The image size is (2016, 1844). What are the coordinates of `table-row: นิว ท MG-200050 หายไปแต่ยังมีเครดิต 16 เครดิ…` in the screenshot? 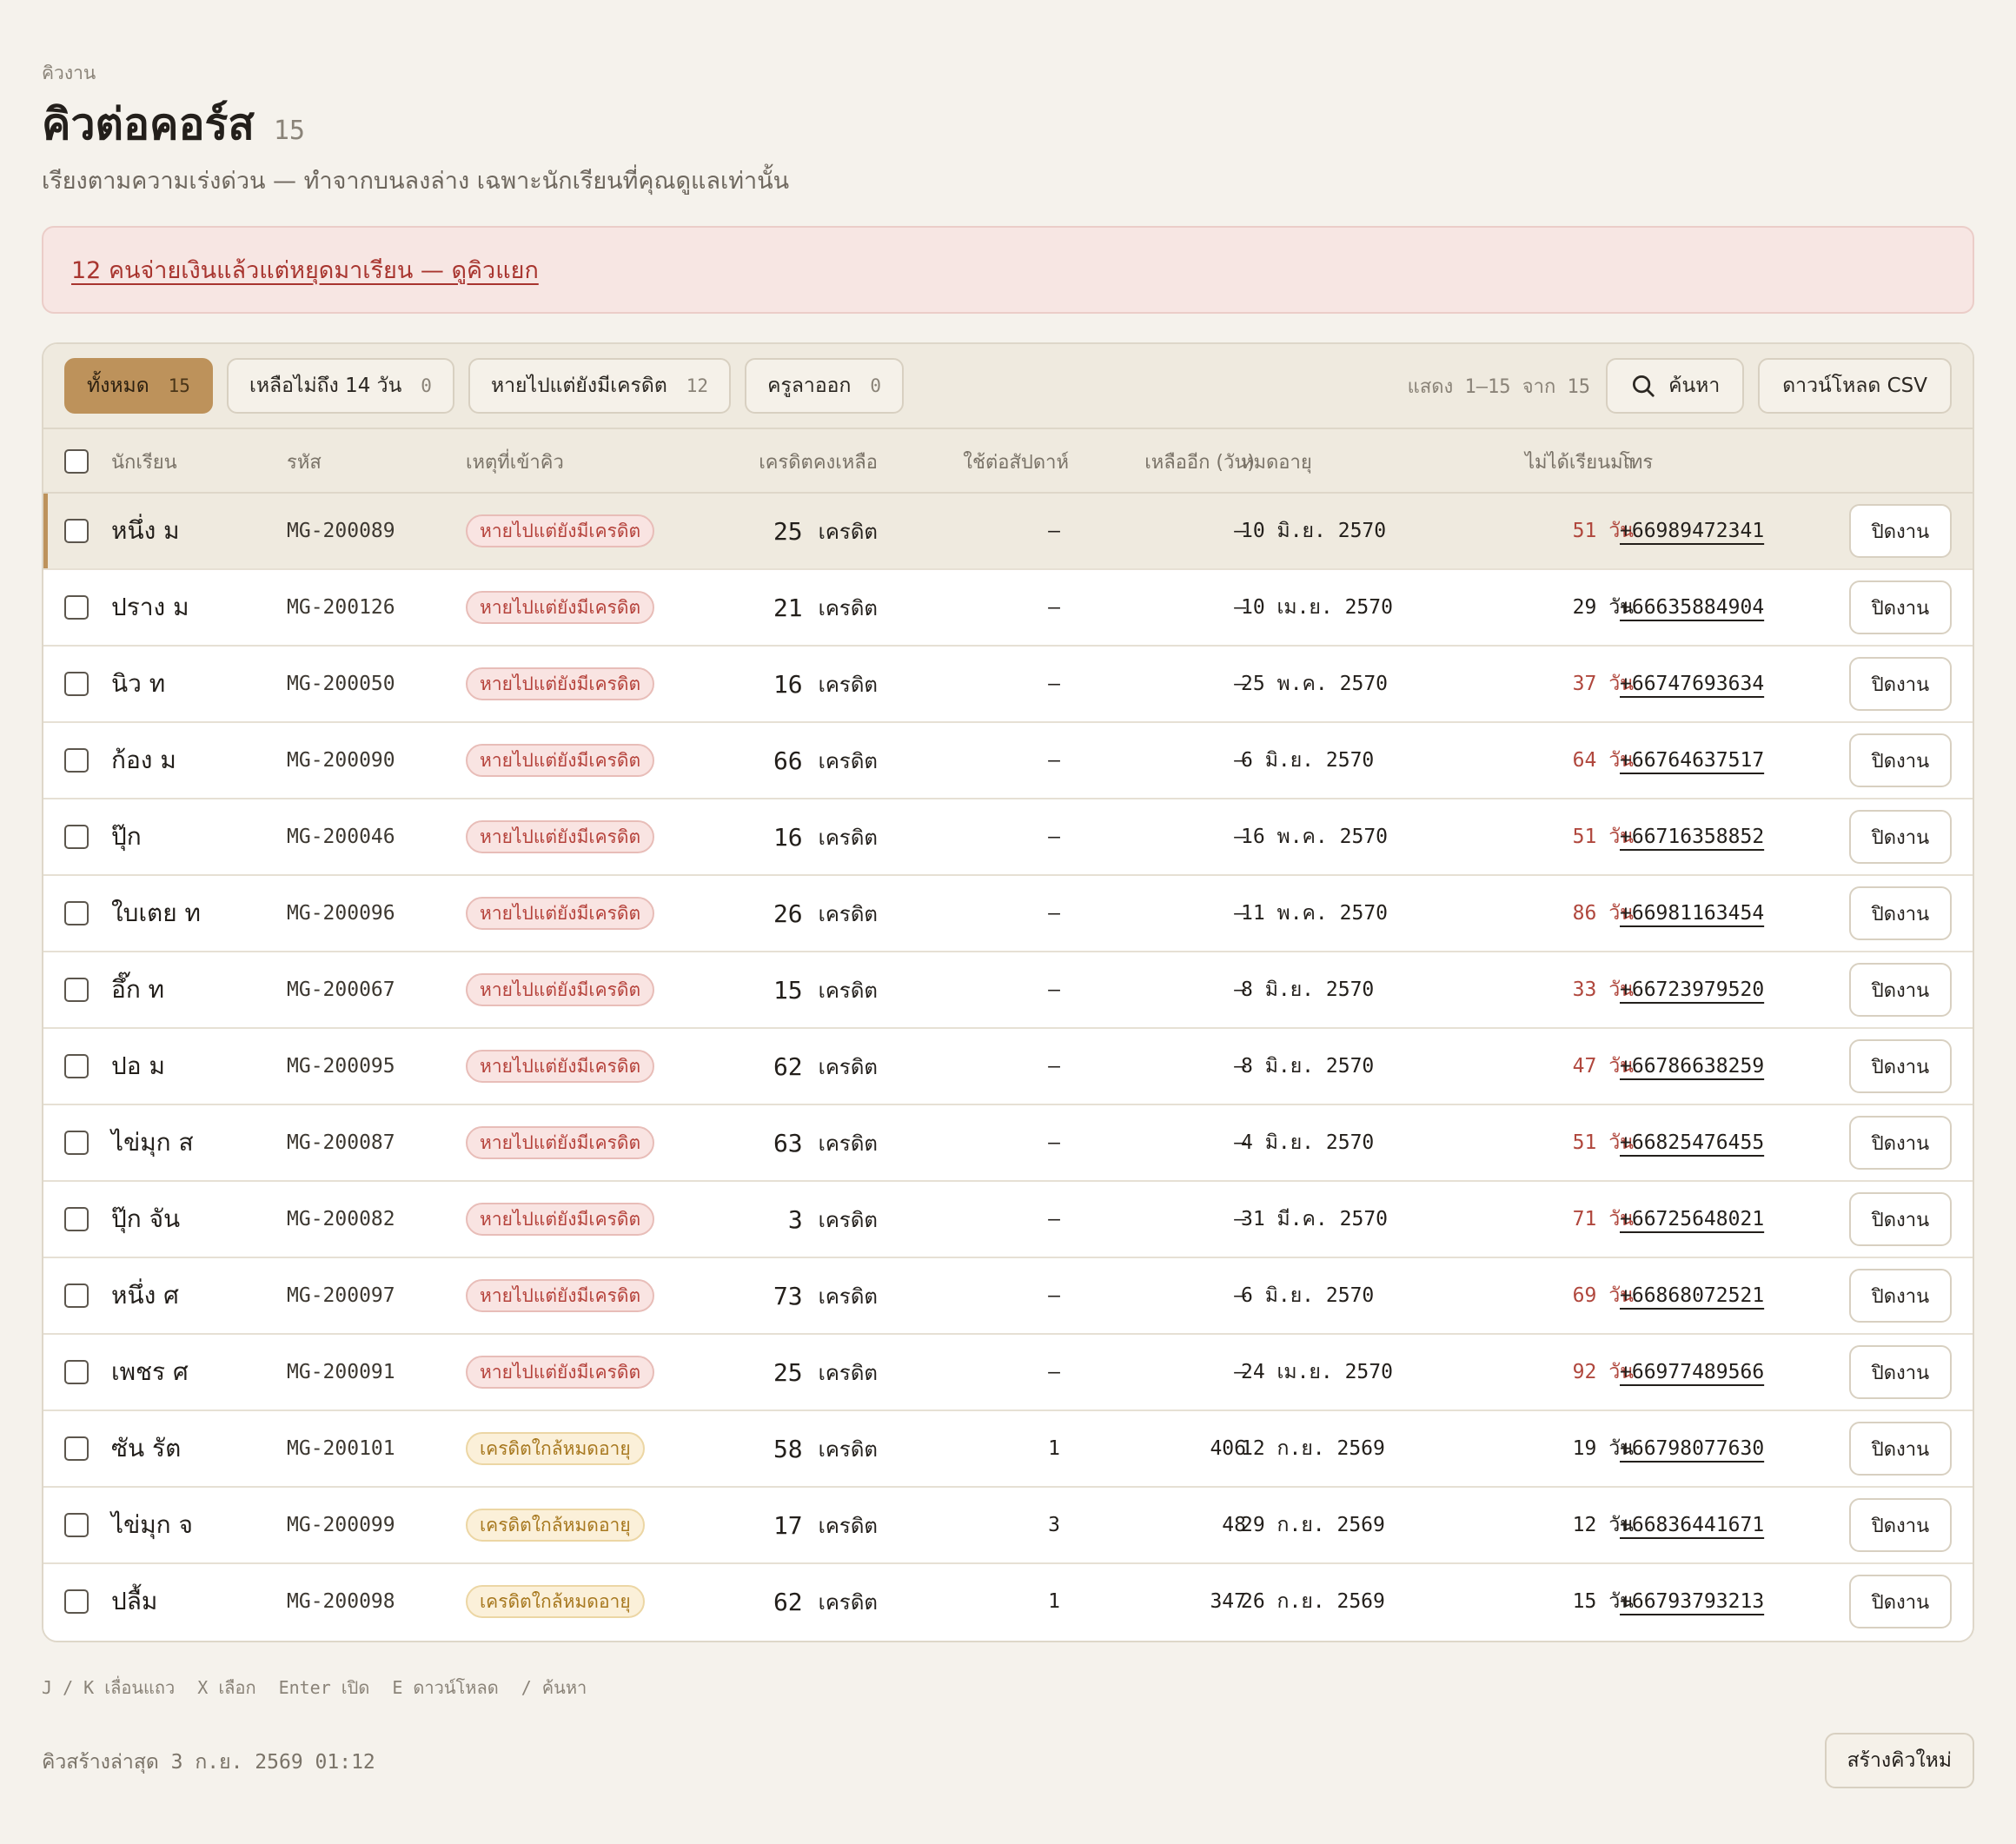 It's located at (1008, 685).